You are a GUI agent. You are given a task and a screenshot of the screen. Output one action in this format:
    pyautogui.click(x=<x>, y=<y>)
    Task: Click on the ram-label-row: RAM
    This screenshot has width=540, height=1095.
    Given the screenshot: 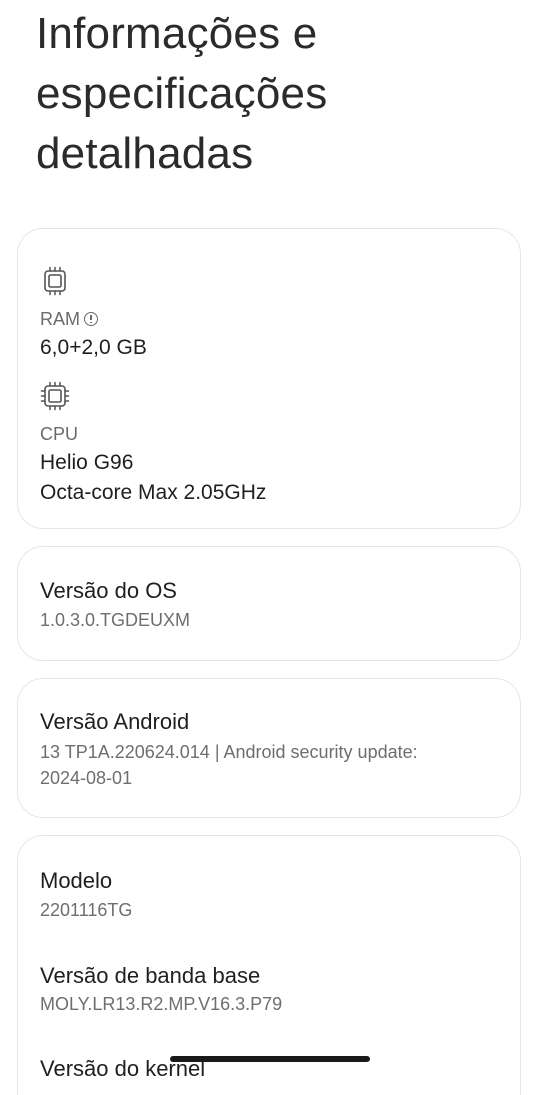 What is the action you would take?
    pyautogui.click(x=69, y=319)
    